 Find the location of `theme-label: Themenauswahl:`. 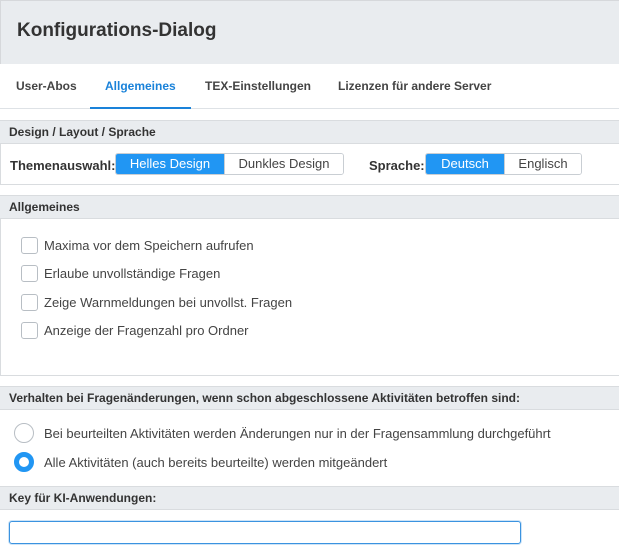

theme-label: Themenauswahl: is located at coordinates (63, 165).